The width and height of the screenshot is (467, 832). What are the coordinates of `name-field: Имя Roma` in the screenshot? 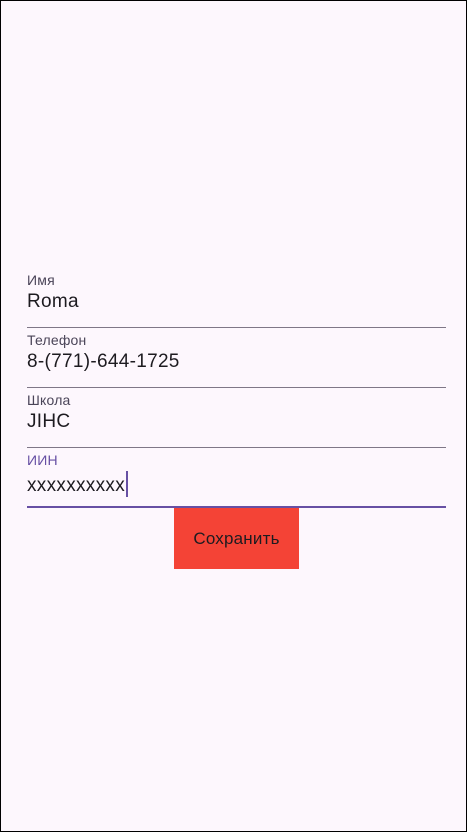 It's located at (236, 300).